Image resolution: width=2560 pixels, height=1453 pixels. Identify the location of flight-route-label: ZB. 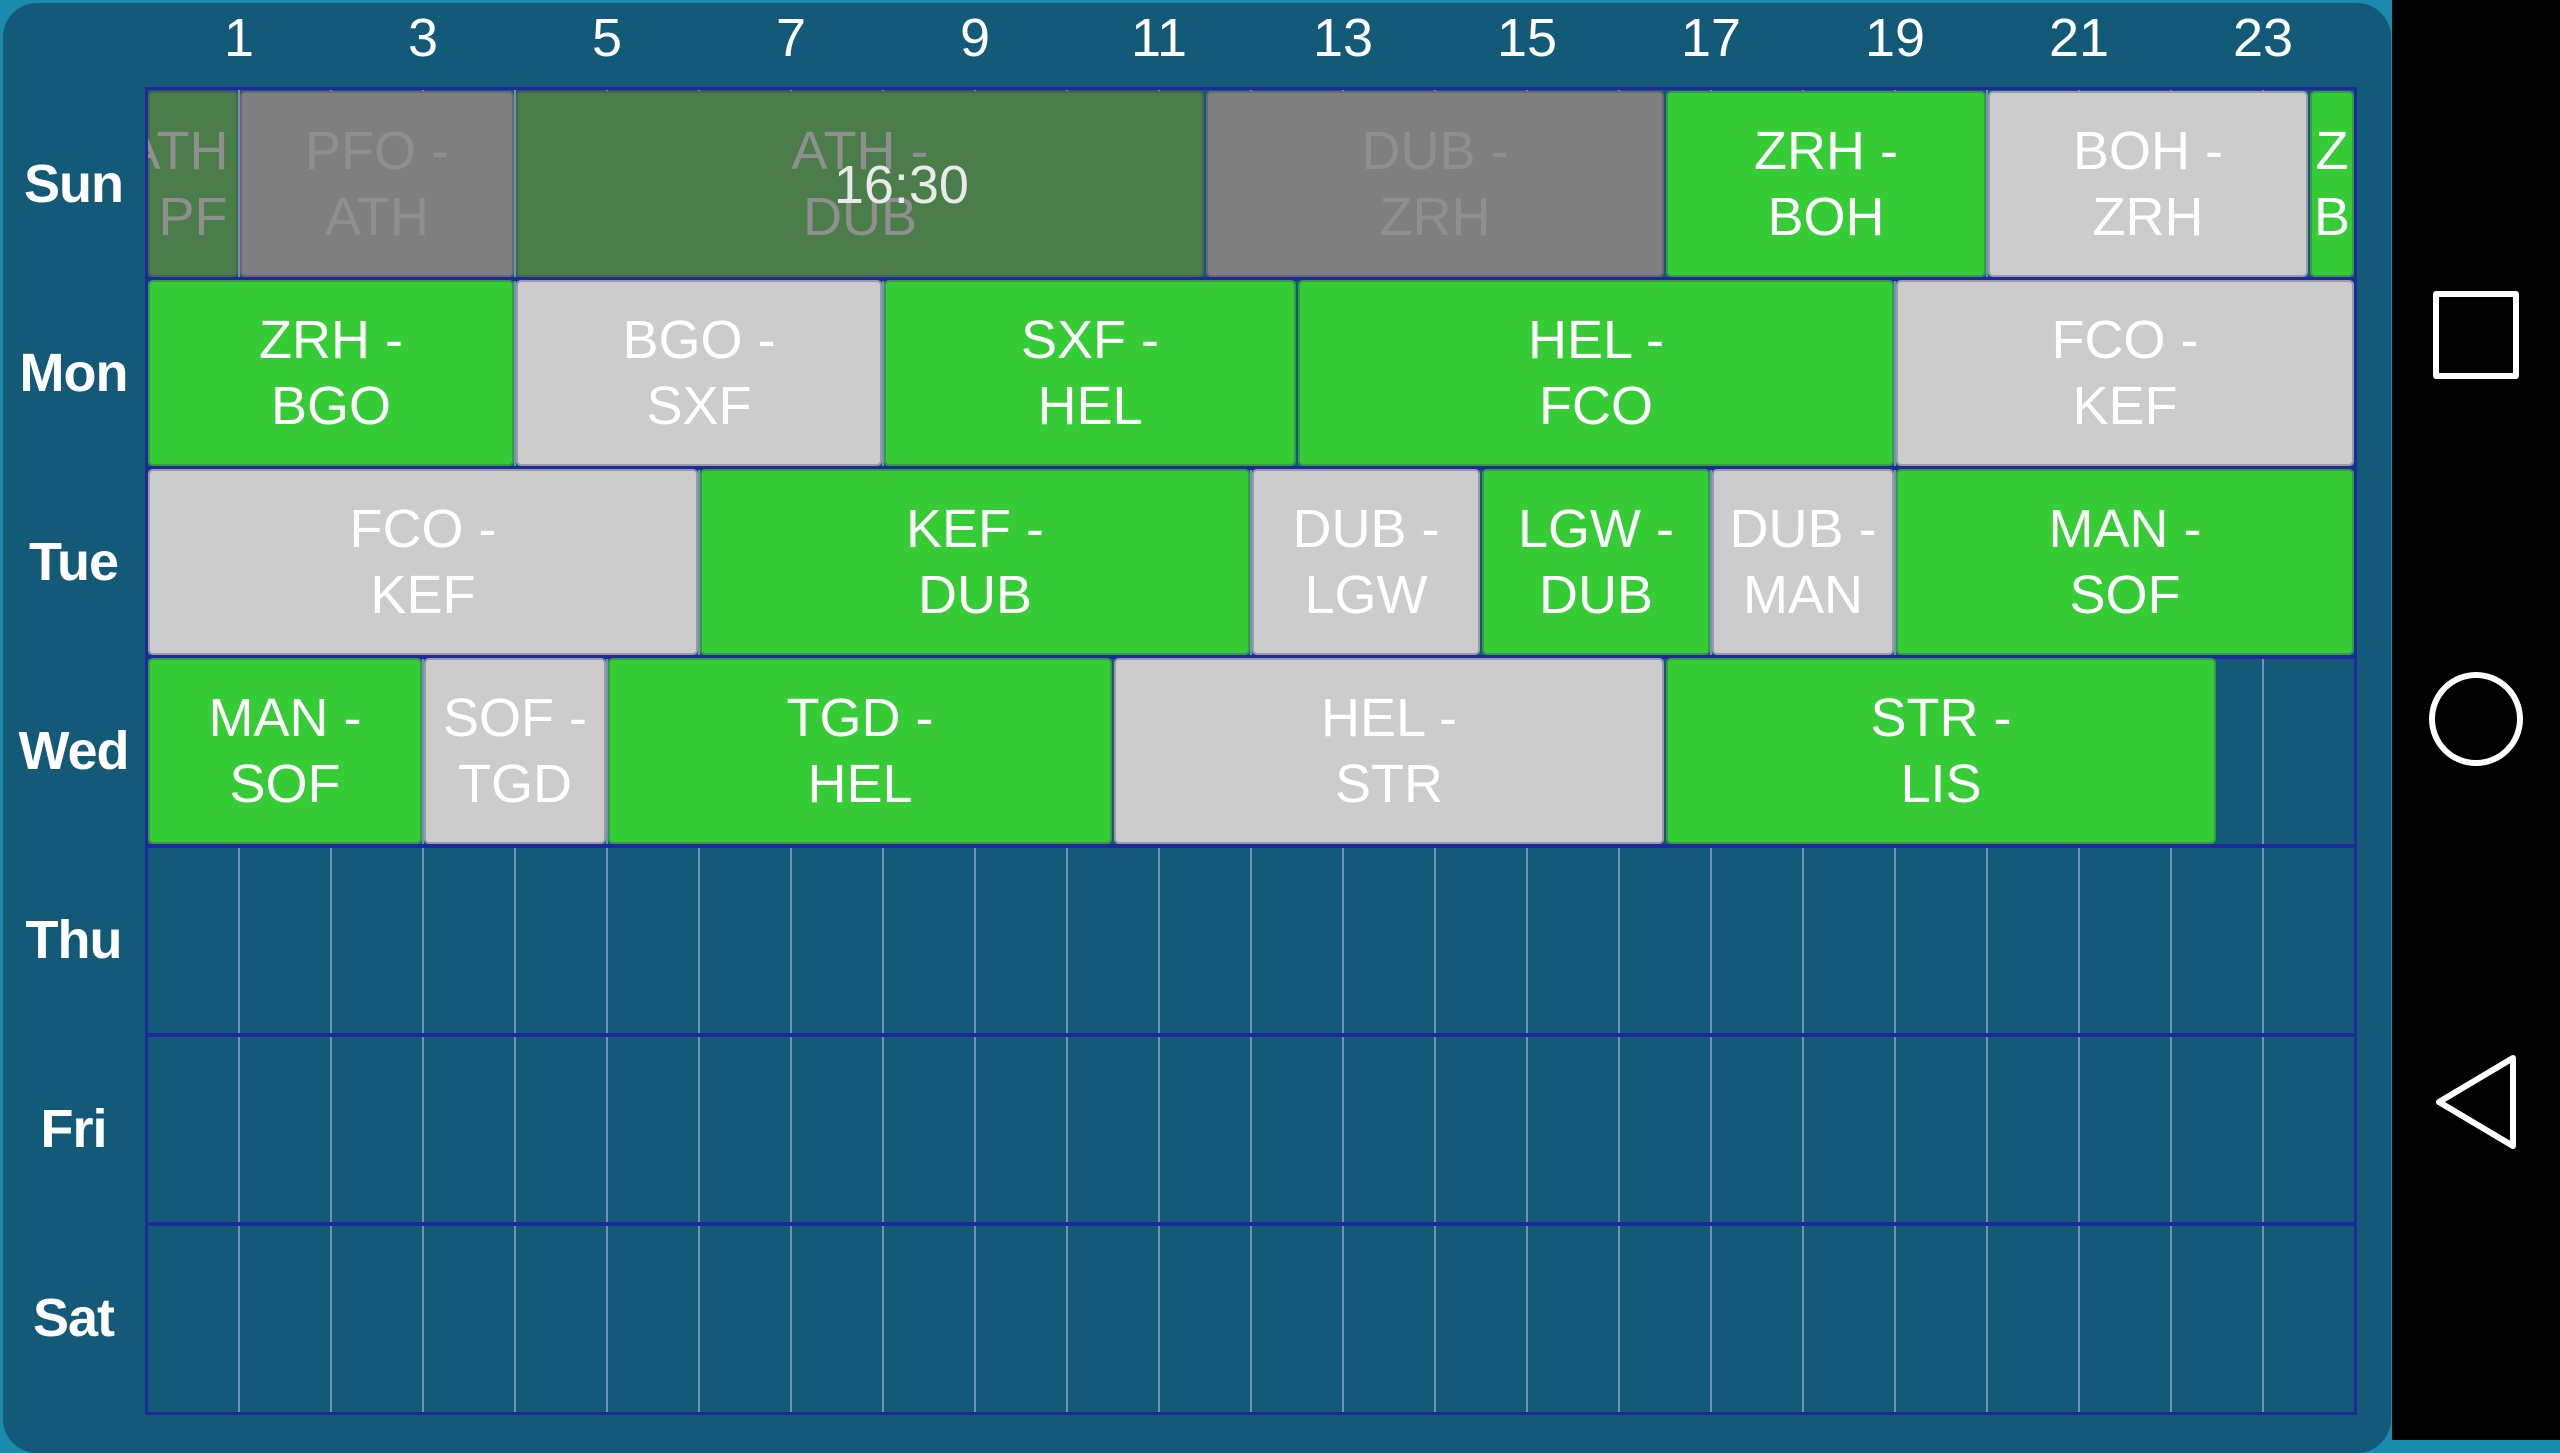
(2332, 184).